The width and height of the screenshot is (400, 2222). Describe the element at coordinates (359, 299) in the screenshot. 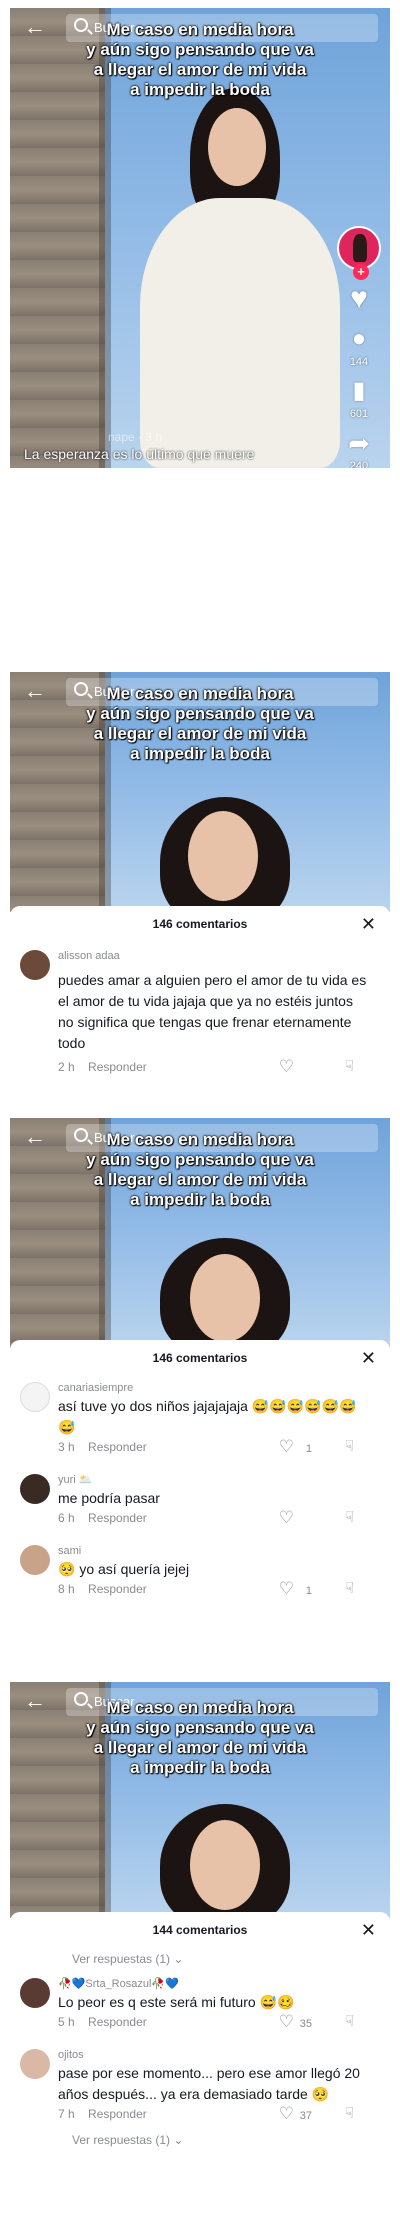

I see `heart-icon: ♥` at that location.